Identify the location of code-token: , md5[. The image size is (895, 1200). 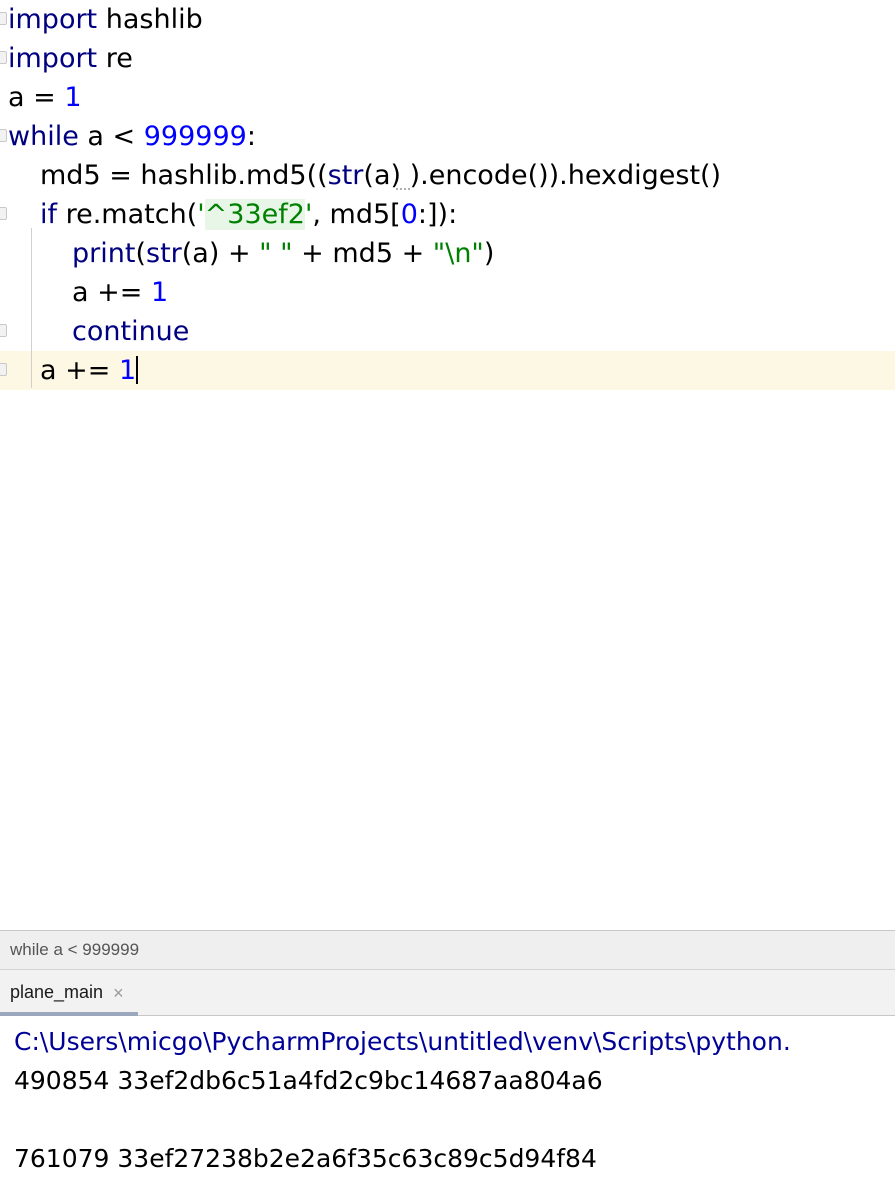
(356, 214).